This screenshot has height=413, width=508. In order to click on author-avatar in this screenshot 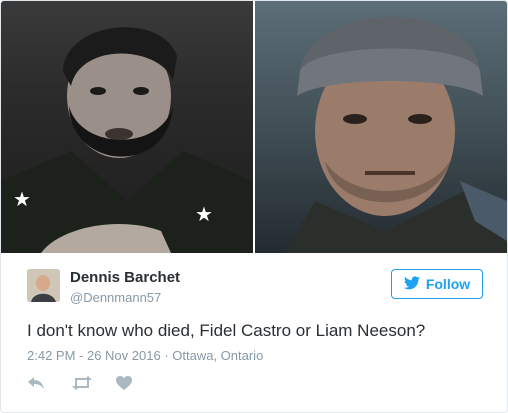, I will do `click(43, 285)`.